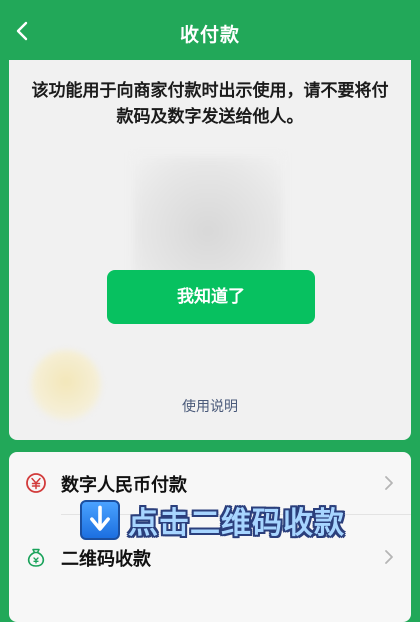 This screenshot has width=420, height=622. What do you see at coordinates (100, 520) in the screenshot?
I see `down-arrow-icon` at bounding box center [100, 520].